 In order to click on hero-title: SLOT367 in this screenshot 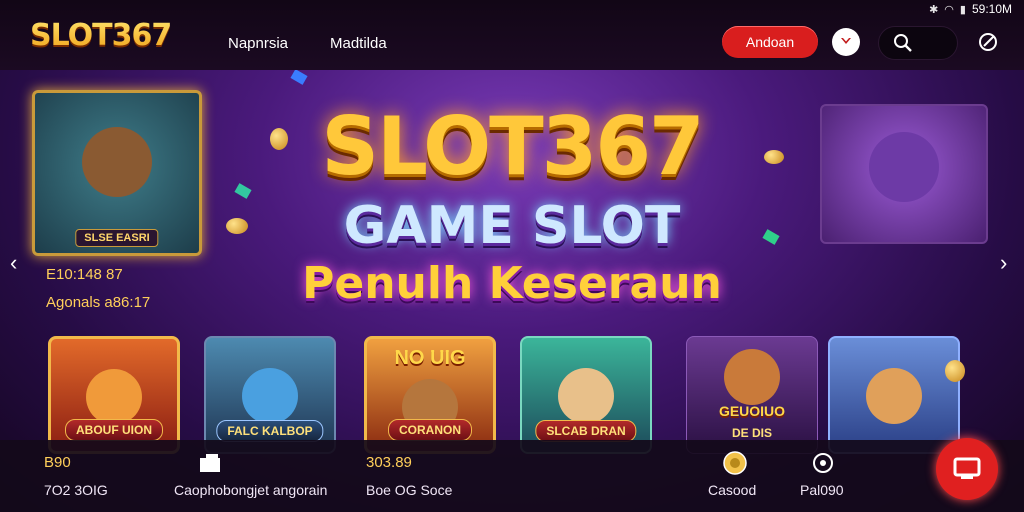, I will do `click(512, 146)`.